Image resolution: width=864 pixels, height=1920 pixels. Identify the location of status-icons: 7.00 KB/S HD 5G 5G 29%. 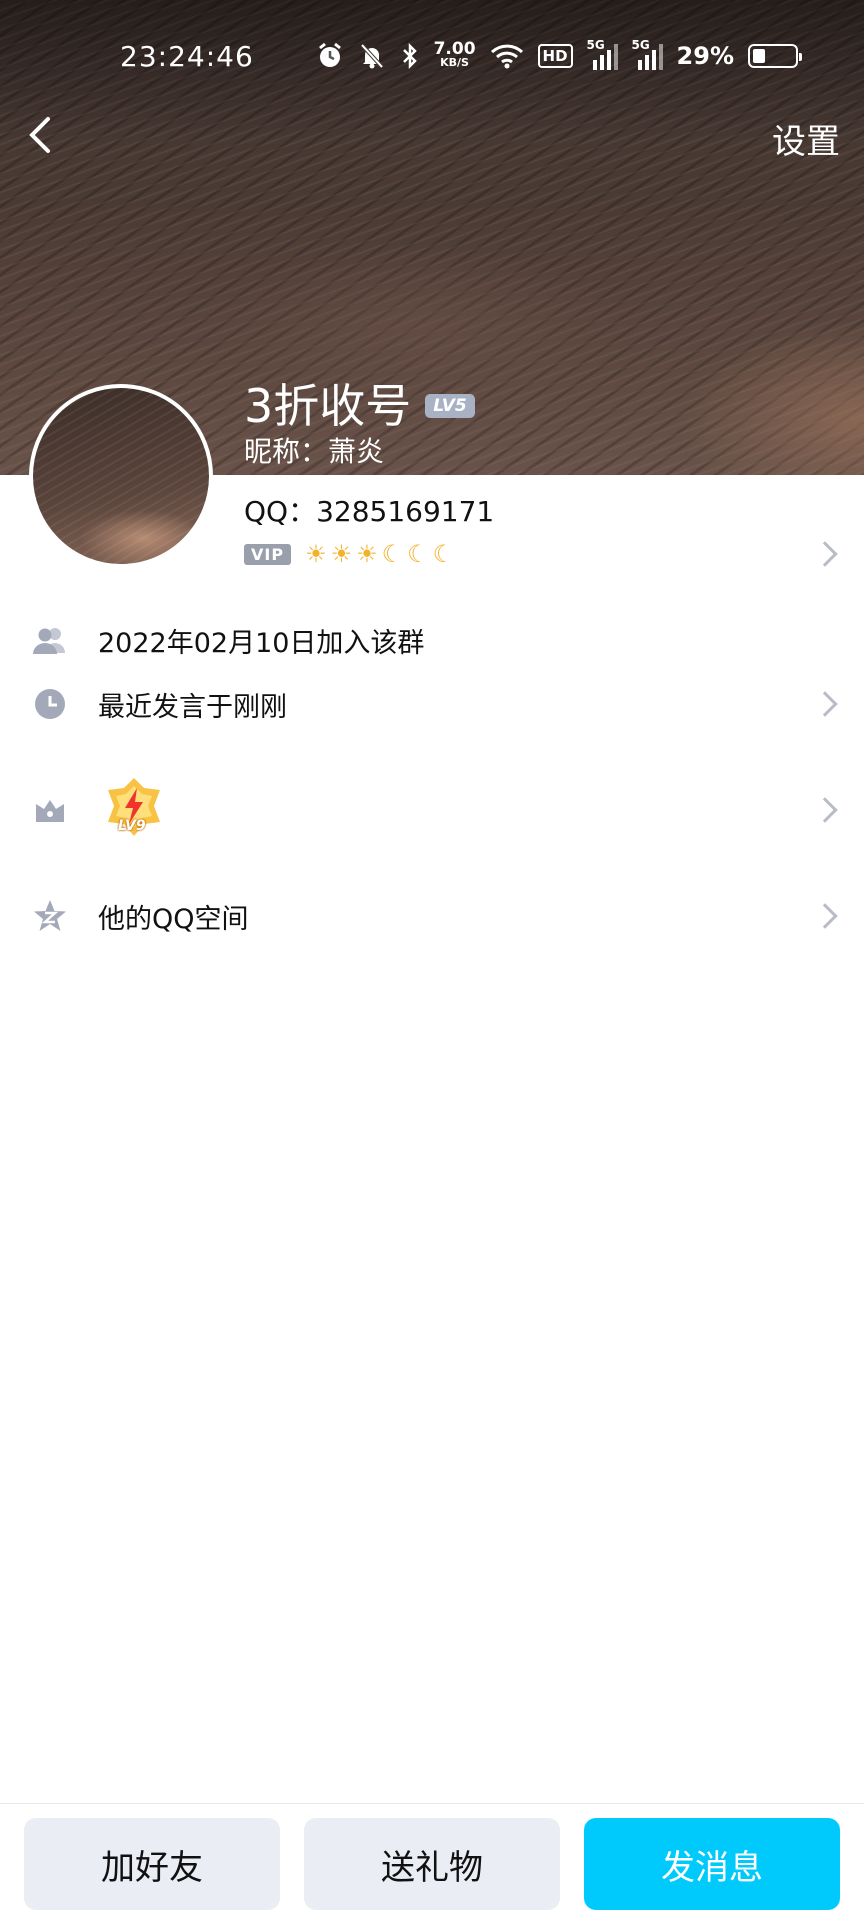
(559, 55).